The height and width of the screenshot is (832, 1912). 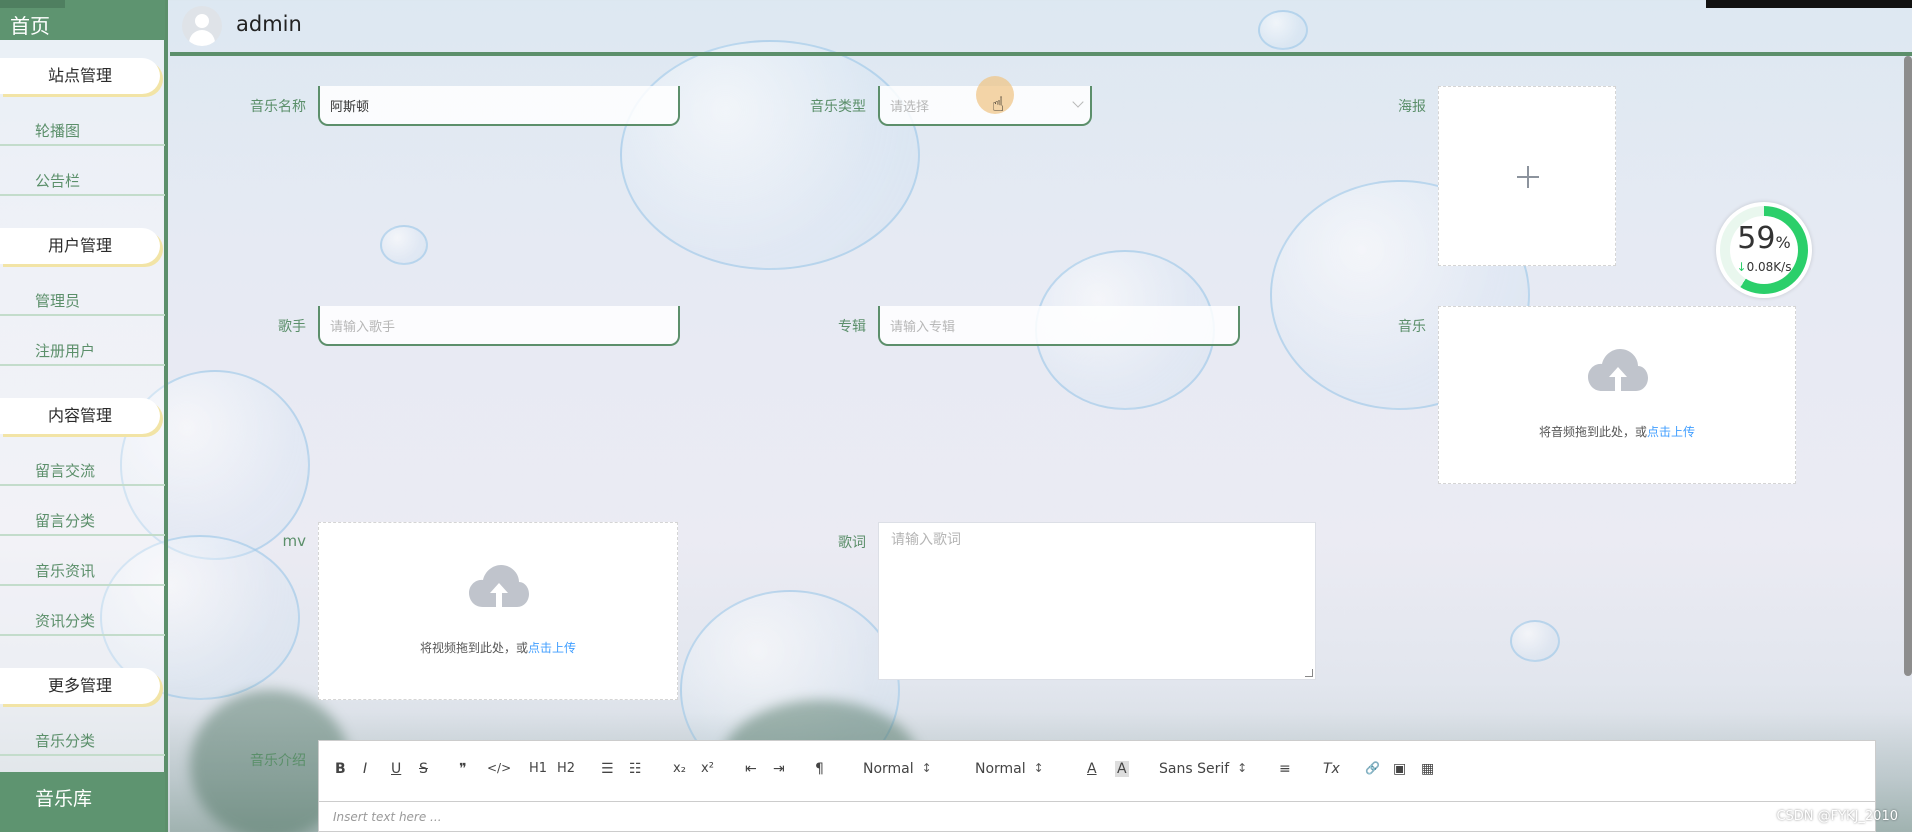 I want to click on watermark: CSDN @FYKJ_2010, so click(x=1837, y=816).